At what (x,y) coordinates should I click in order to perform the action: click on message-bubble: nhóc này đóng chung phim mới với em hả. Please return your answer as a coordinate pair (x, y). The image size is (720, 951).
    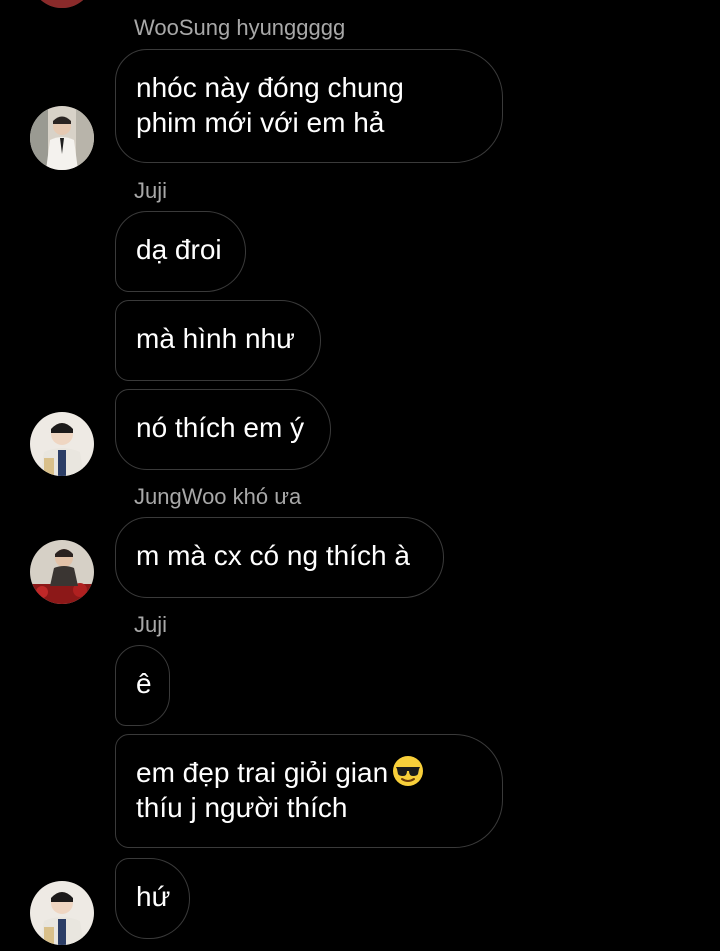
    Looking at the image, I should click on (309, 106).